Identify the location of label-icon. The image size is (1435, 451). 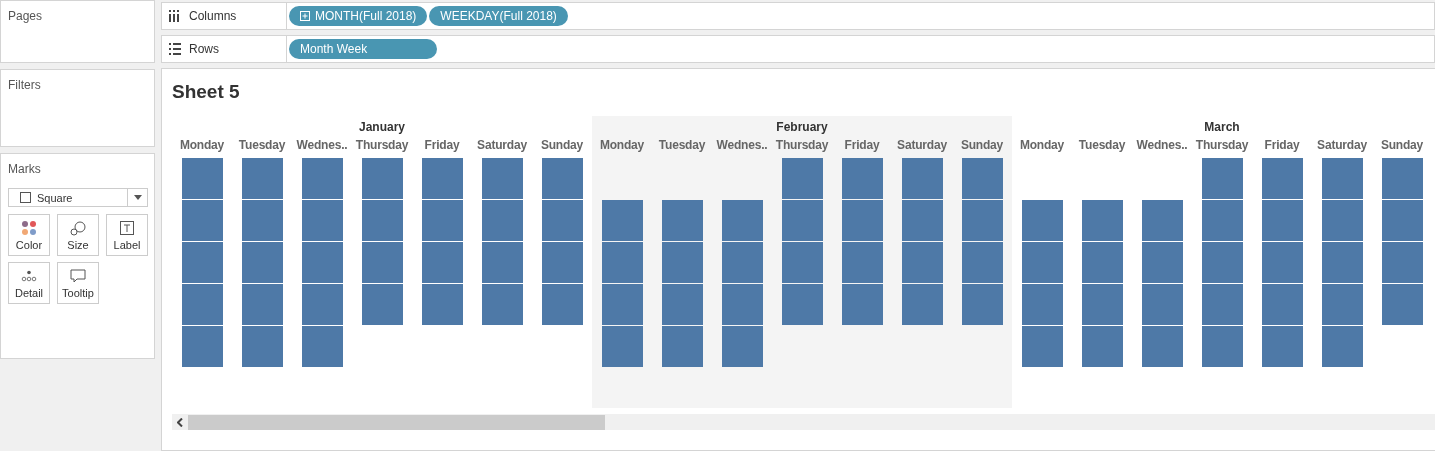
(127, 228).